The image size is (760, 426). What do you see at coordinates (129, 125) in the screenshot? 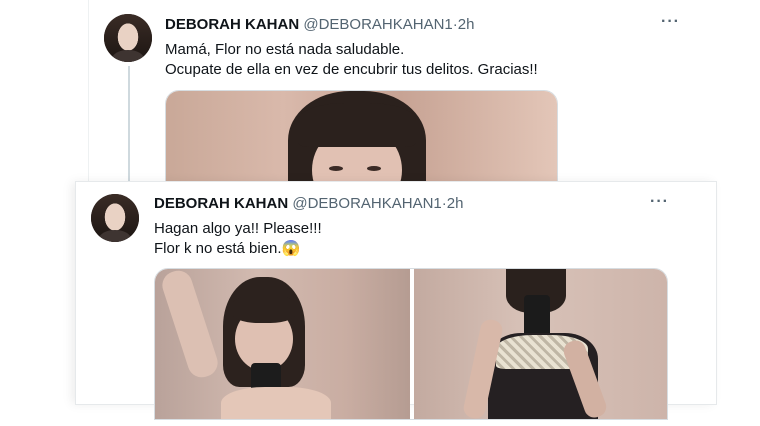
I see `thread-connector-line` at bounding box center [129, 125].